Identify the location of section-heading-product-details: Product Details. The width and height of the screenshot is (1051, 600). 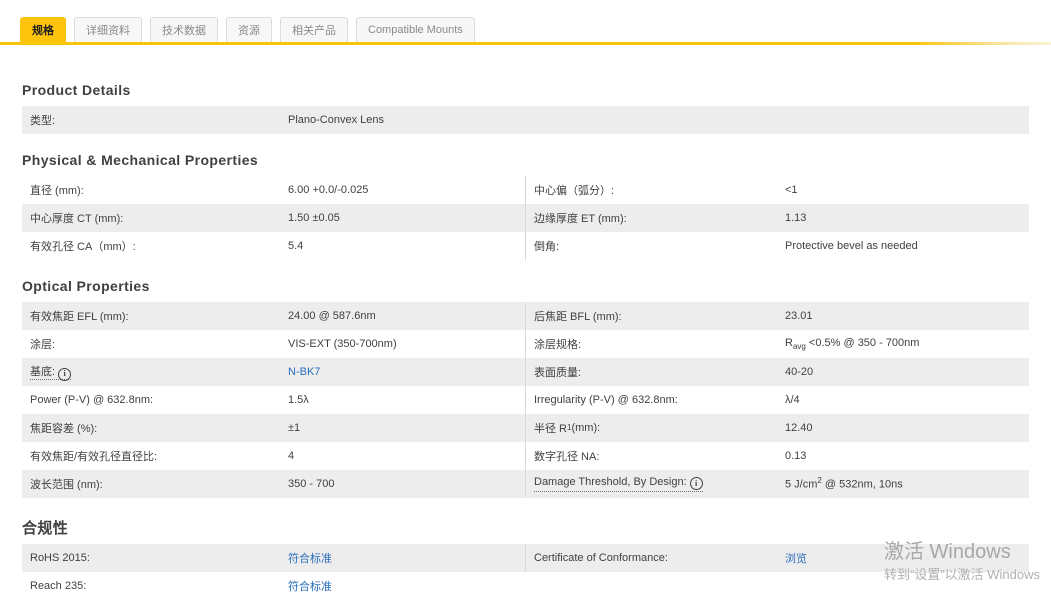
(76, 90).